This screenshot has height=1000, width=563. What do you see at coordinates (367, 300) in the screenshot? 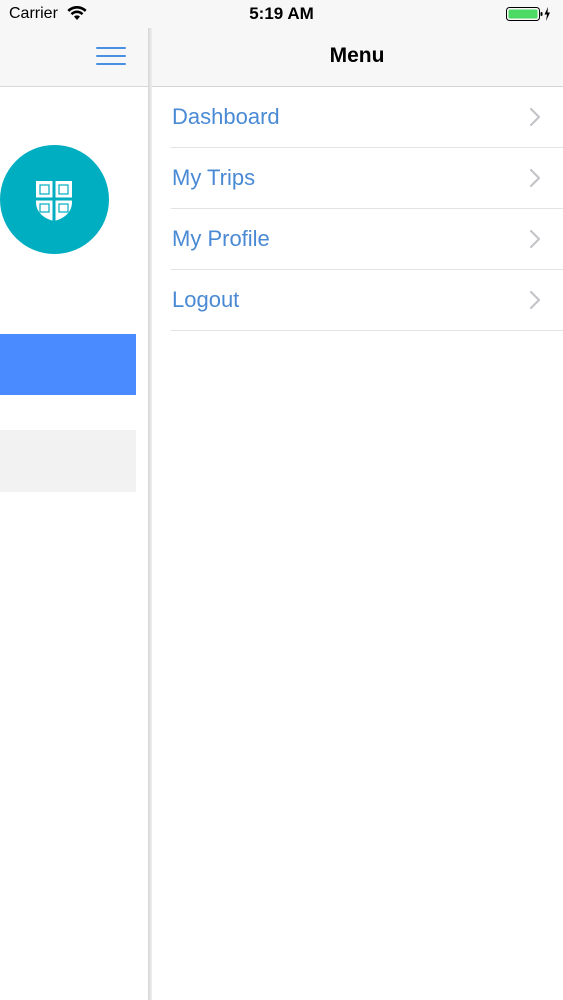
I see `menu-item-logout: Logout` at bounding box center [367, 300].